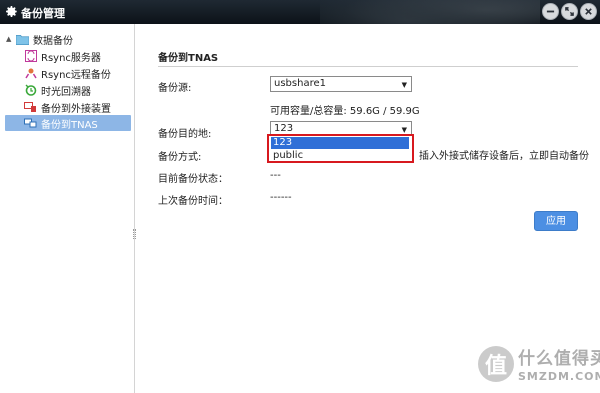 Image resolution: width=600 pixels, height=393 pixels. Describe the element at coordinates (300, 12) in the screenshot. I see `title-bar: 备份管理` at that location.